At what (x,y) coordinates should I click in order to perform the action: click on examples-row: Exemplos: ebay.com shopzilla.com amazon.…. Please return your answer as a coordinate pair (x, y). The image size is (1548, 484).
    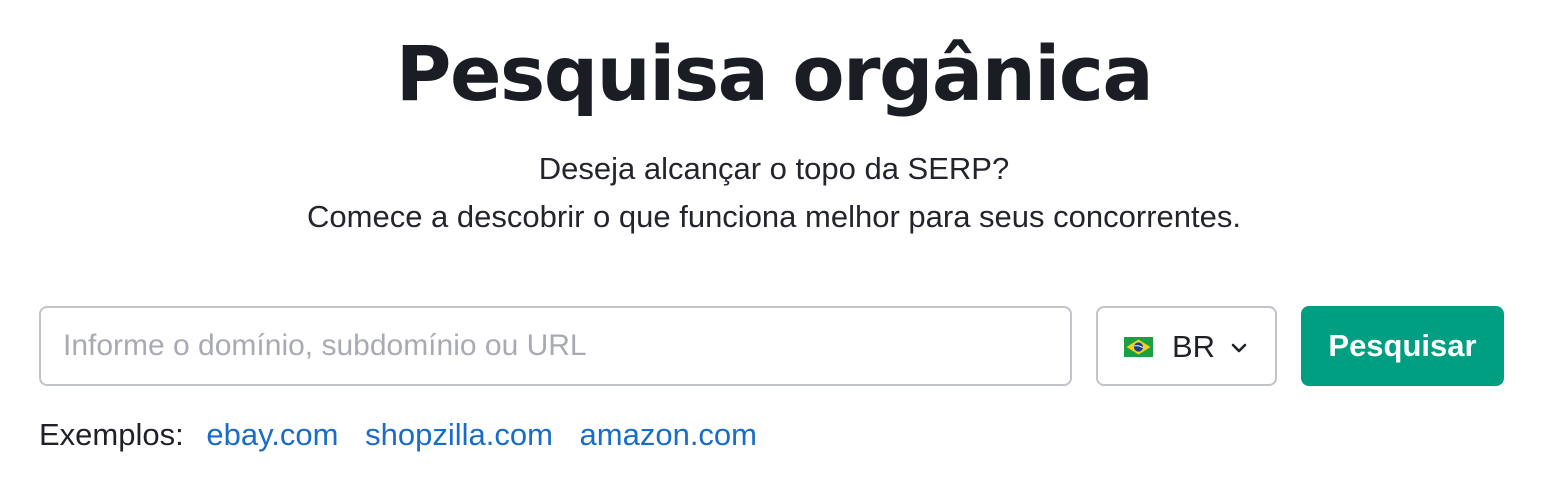
    Looking at the image, I should click on (407, 435).